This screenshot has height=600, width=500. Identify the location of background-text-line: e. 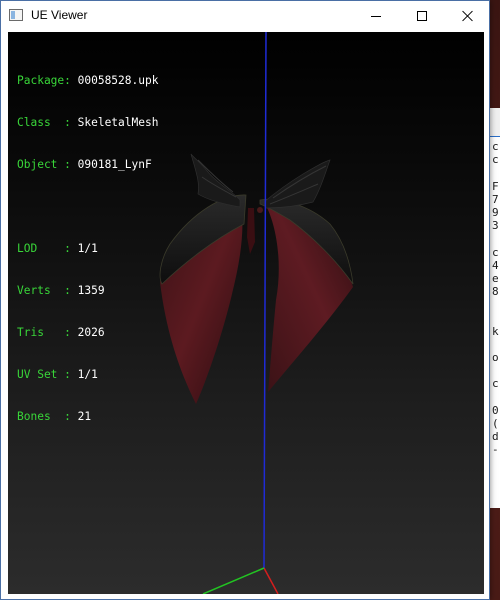
(495, 278).